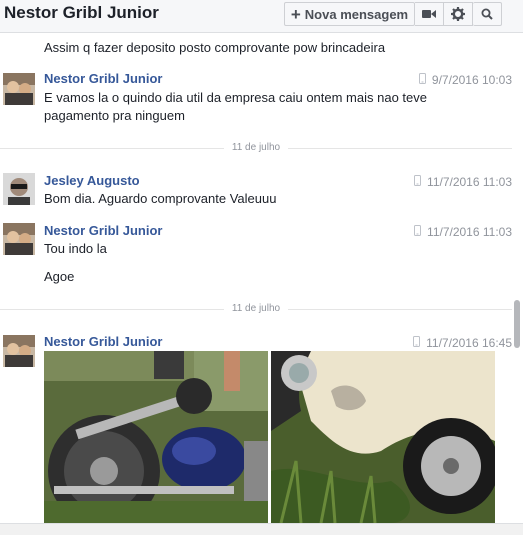 The image size is (523, 535). I want to click on video-icon, so click(429, 14).